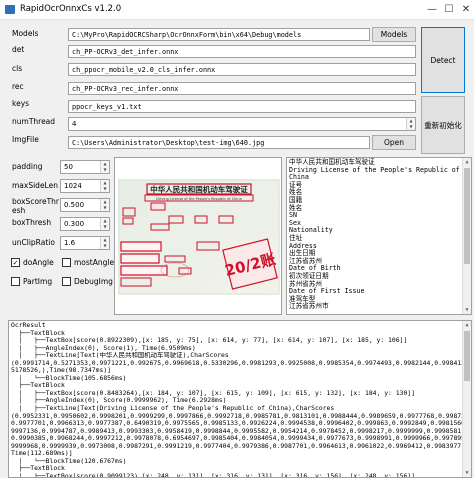 The image size is (474, 478). What do you see at coordinates (74, 224) in the screenshot?
I see `boxthresh-value: 0.300` at bounding box center [74, 224].